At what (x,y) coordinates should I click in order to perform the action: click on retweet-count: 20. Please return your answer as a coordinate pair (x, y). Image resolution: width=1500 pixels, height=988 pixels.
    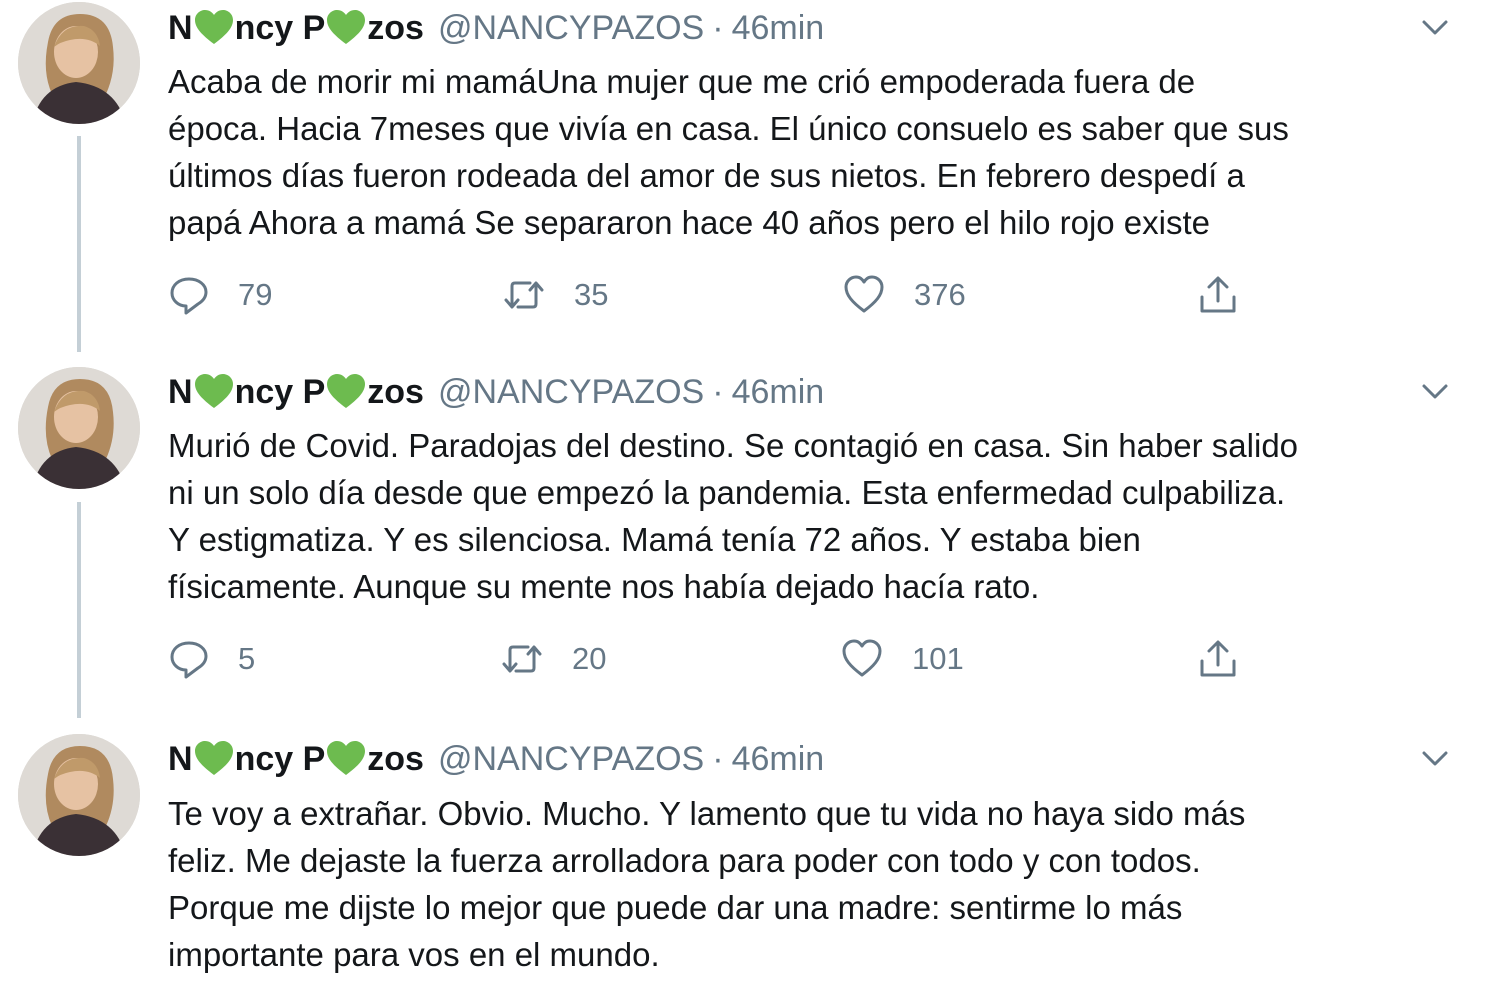
    Looking at the image, I should click on (589, 658).